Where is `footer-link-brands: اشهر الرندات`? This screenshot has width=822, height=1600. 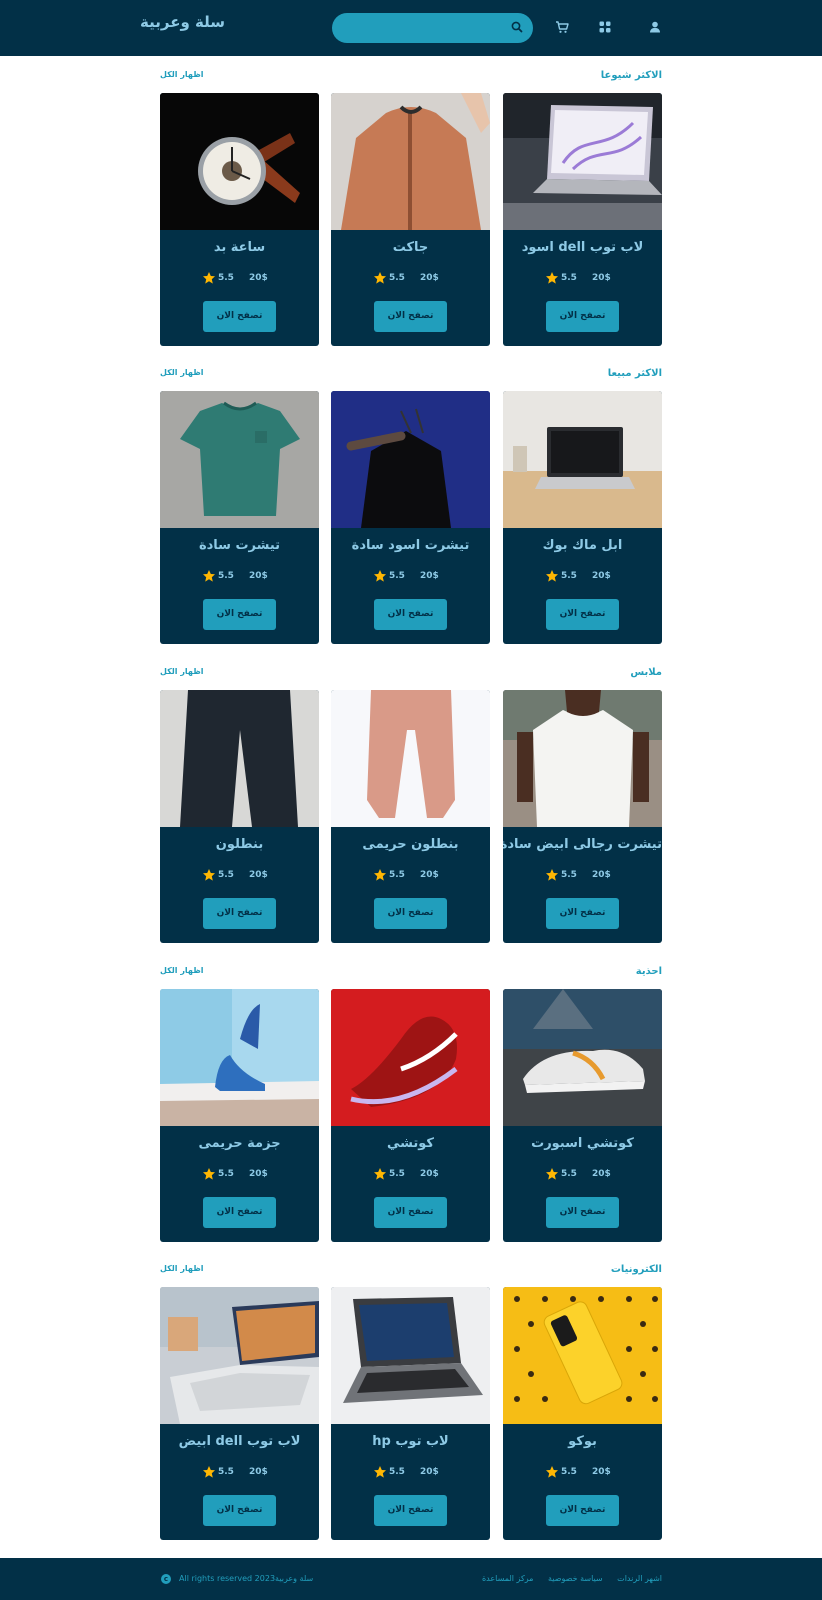
footer-link-brands: اشهر الرندات is located at coordinates (639, 1578).